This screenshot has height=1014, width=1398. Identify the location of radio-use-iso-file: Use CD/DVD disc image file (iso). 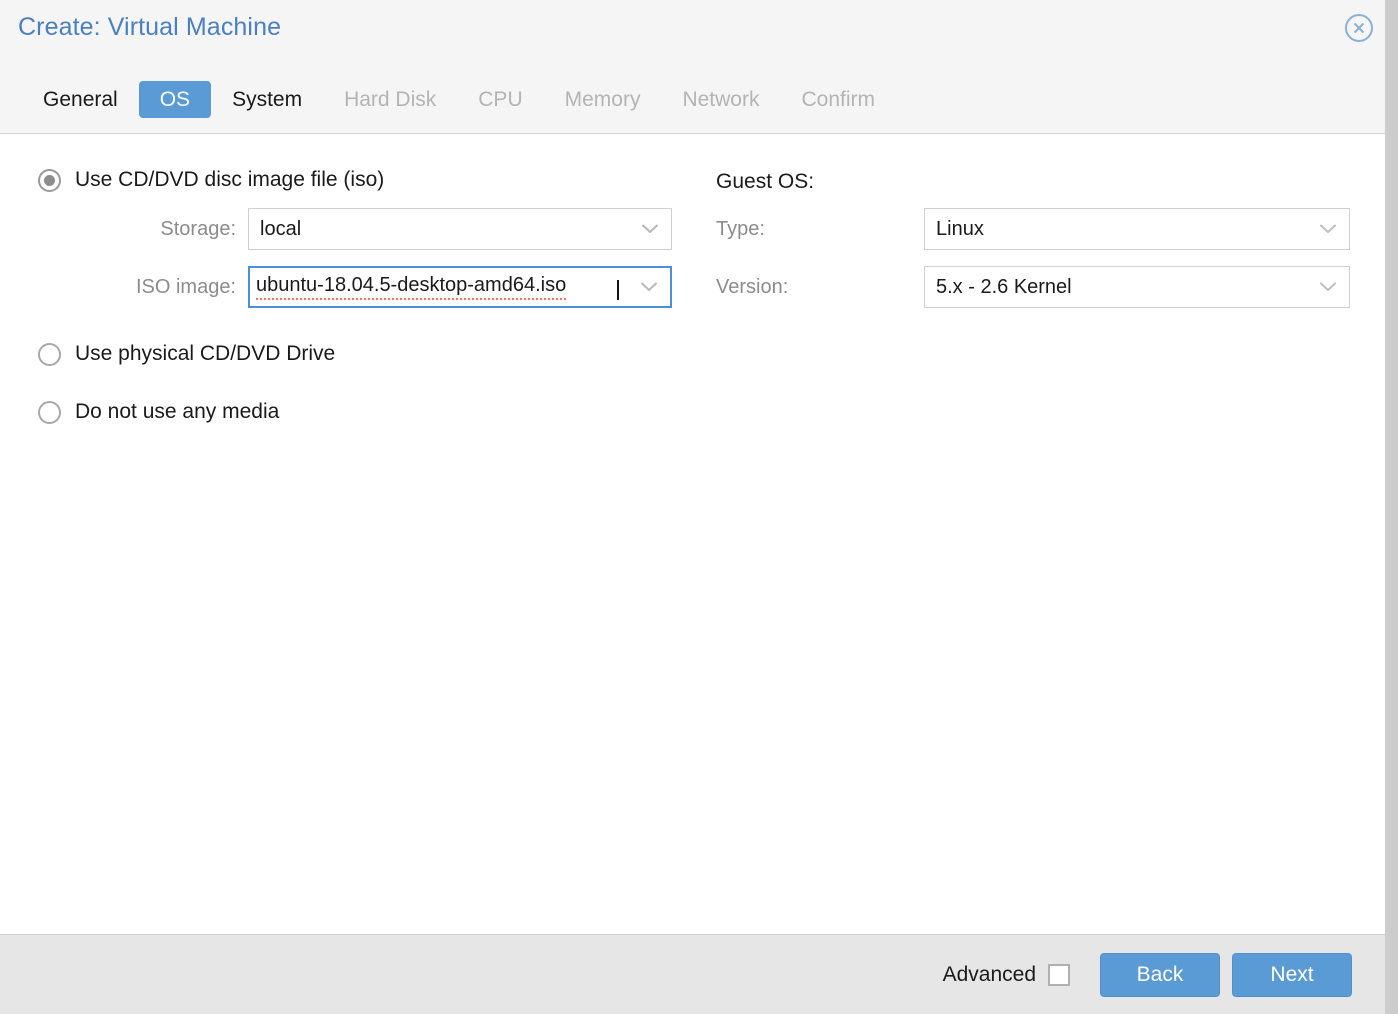
(211, 180).